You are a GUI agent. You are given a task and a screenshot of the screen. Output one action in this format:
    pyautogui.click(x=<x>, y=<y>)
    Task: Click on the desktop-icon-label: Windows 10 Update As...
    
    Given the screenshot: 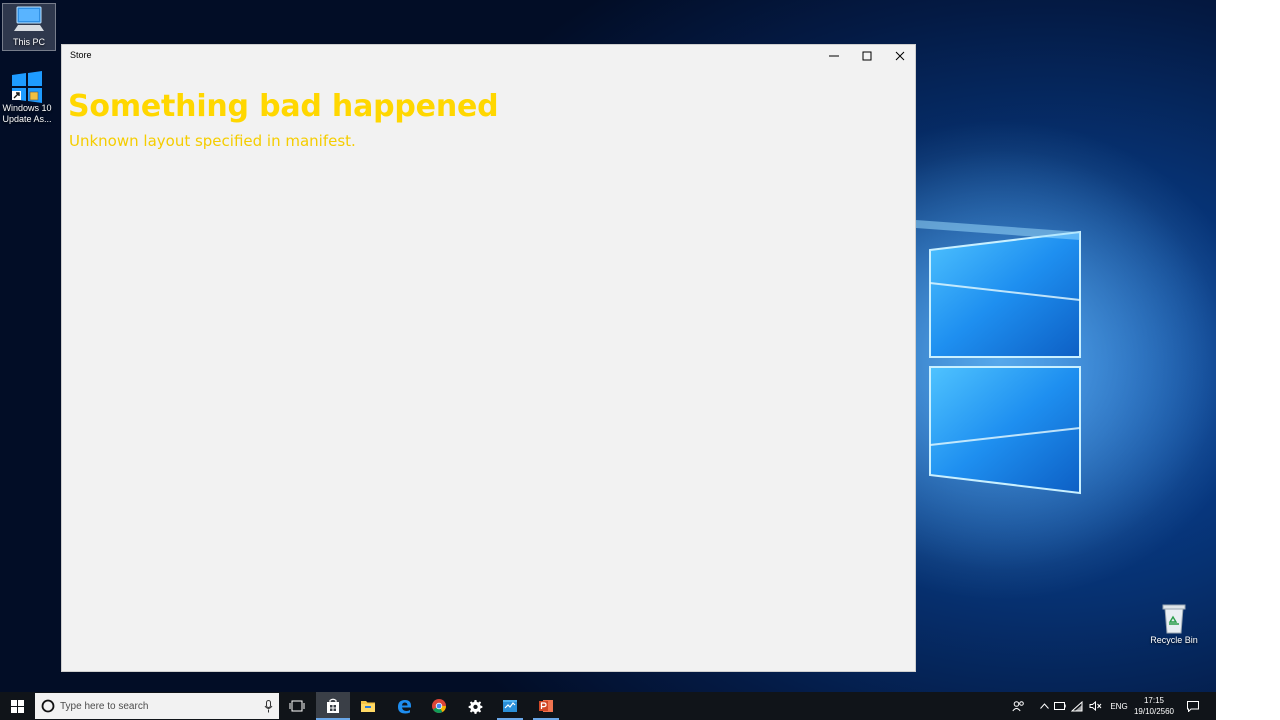 What is the action you would take?
    pyautogui.click(x=27, y=113)
    